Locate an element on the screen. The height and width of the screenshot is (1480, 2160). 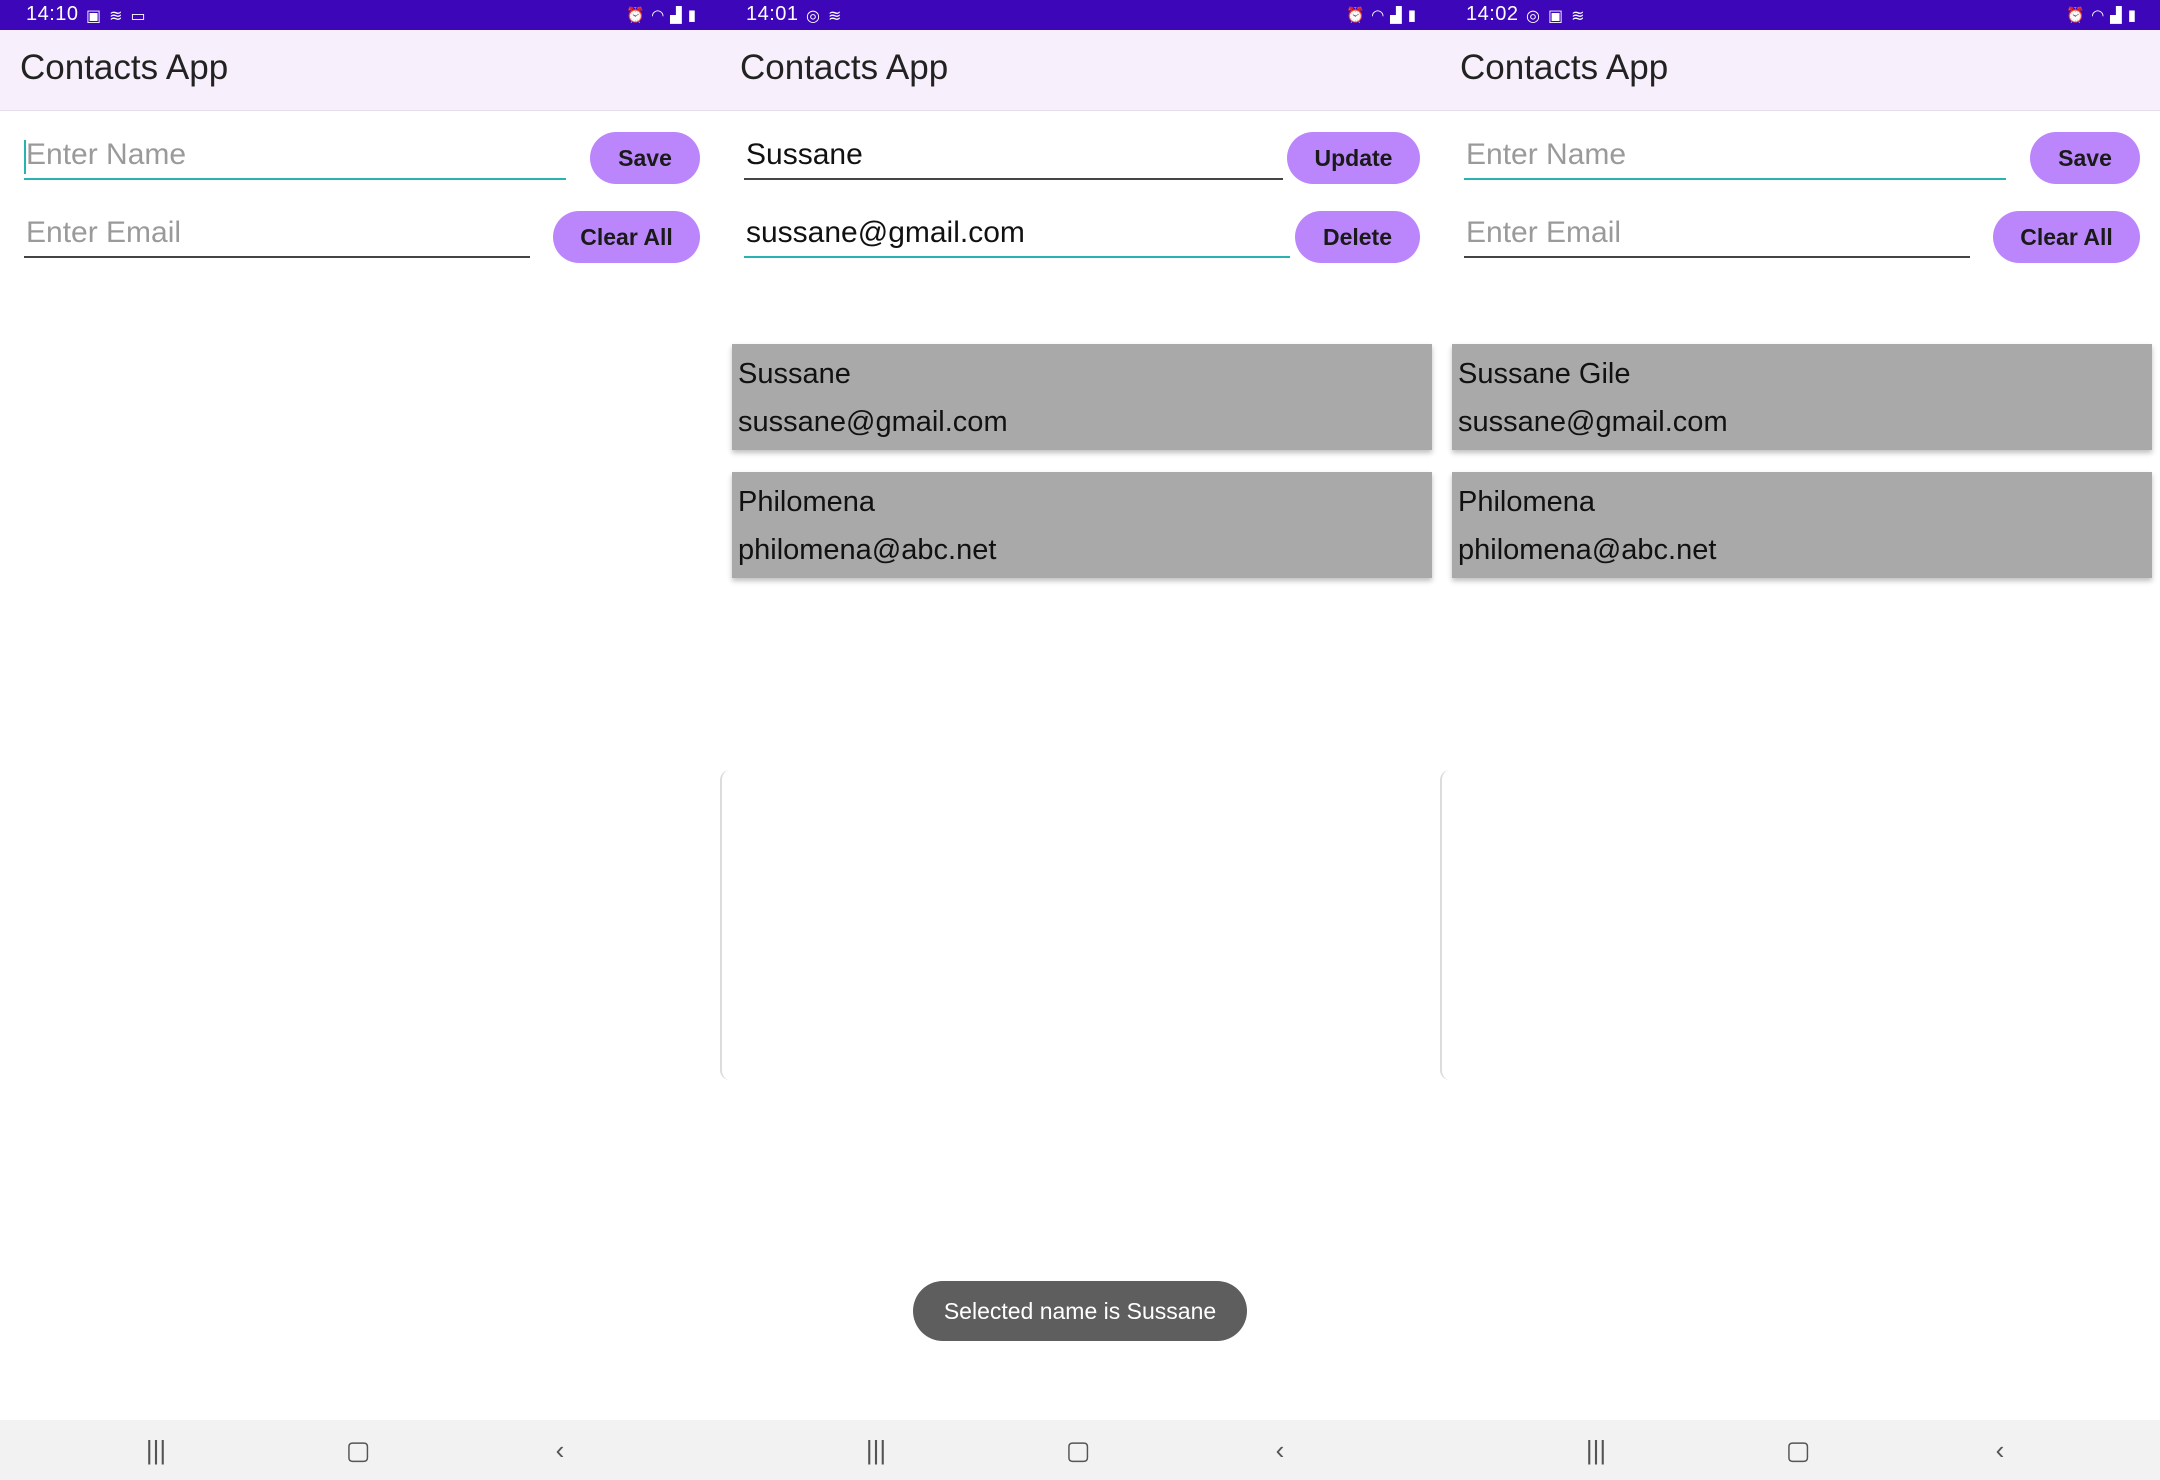
status-left-icons: ▣ ≋ ▭ is located at coordinates (116, 16).